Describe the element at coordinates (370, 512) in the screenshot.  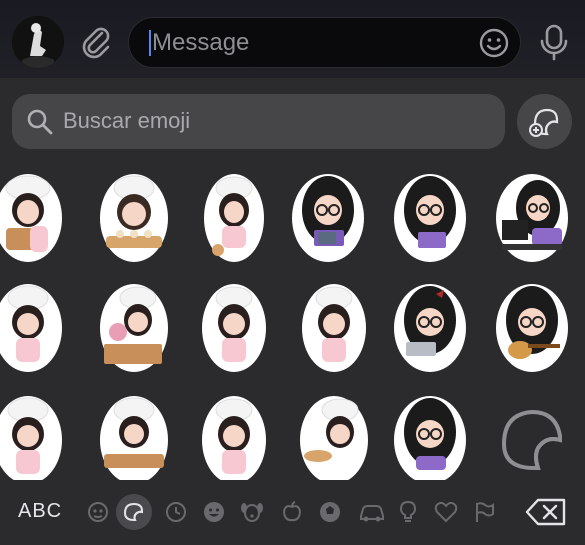
I see `travel-car-icon` at that location.